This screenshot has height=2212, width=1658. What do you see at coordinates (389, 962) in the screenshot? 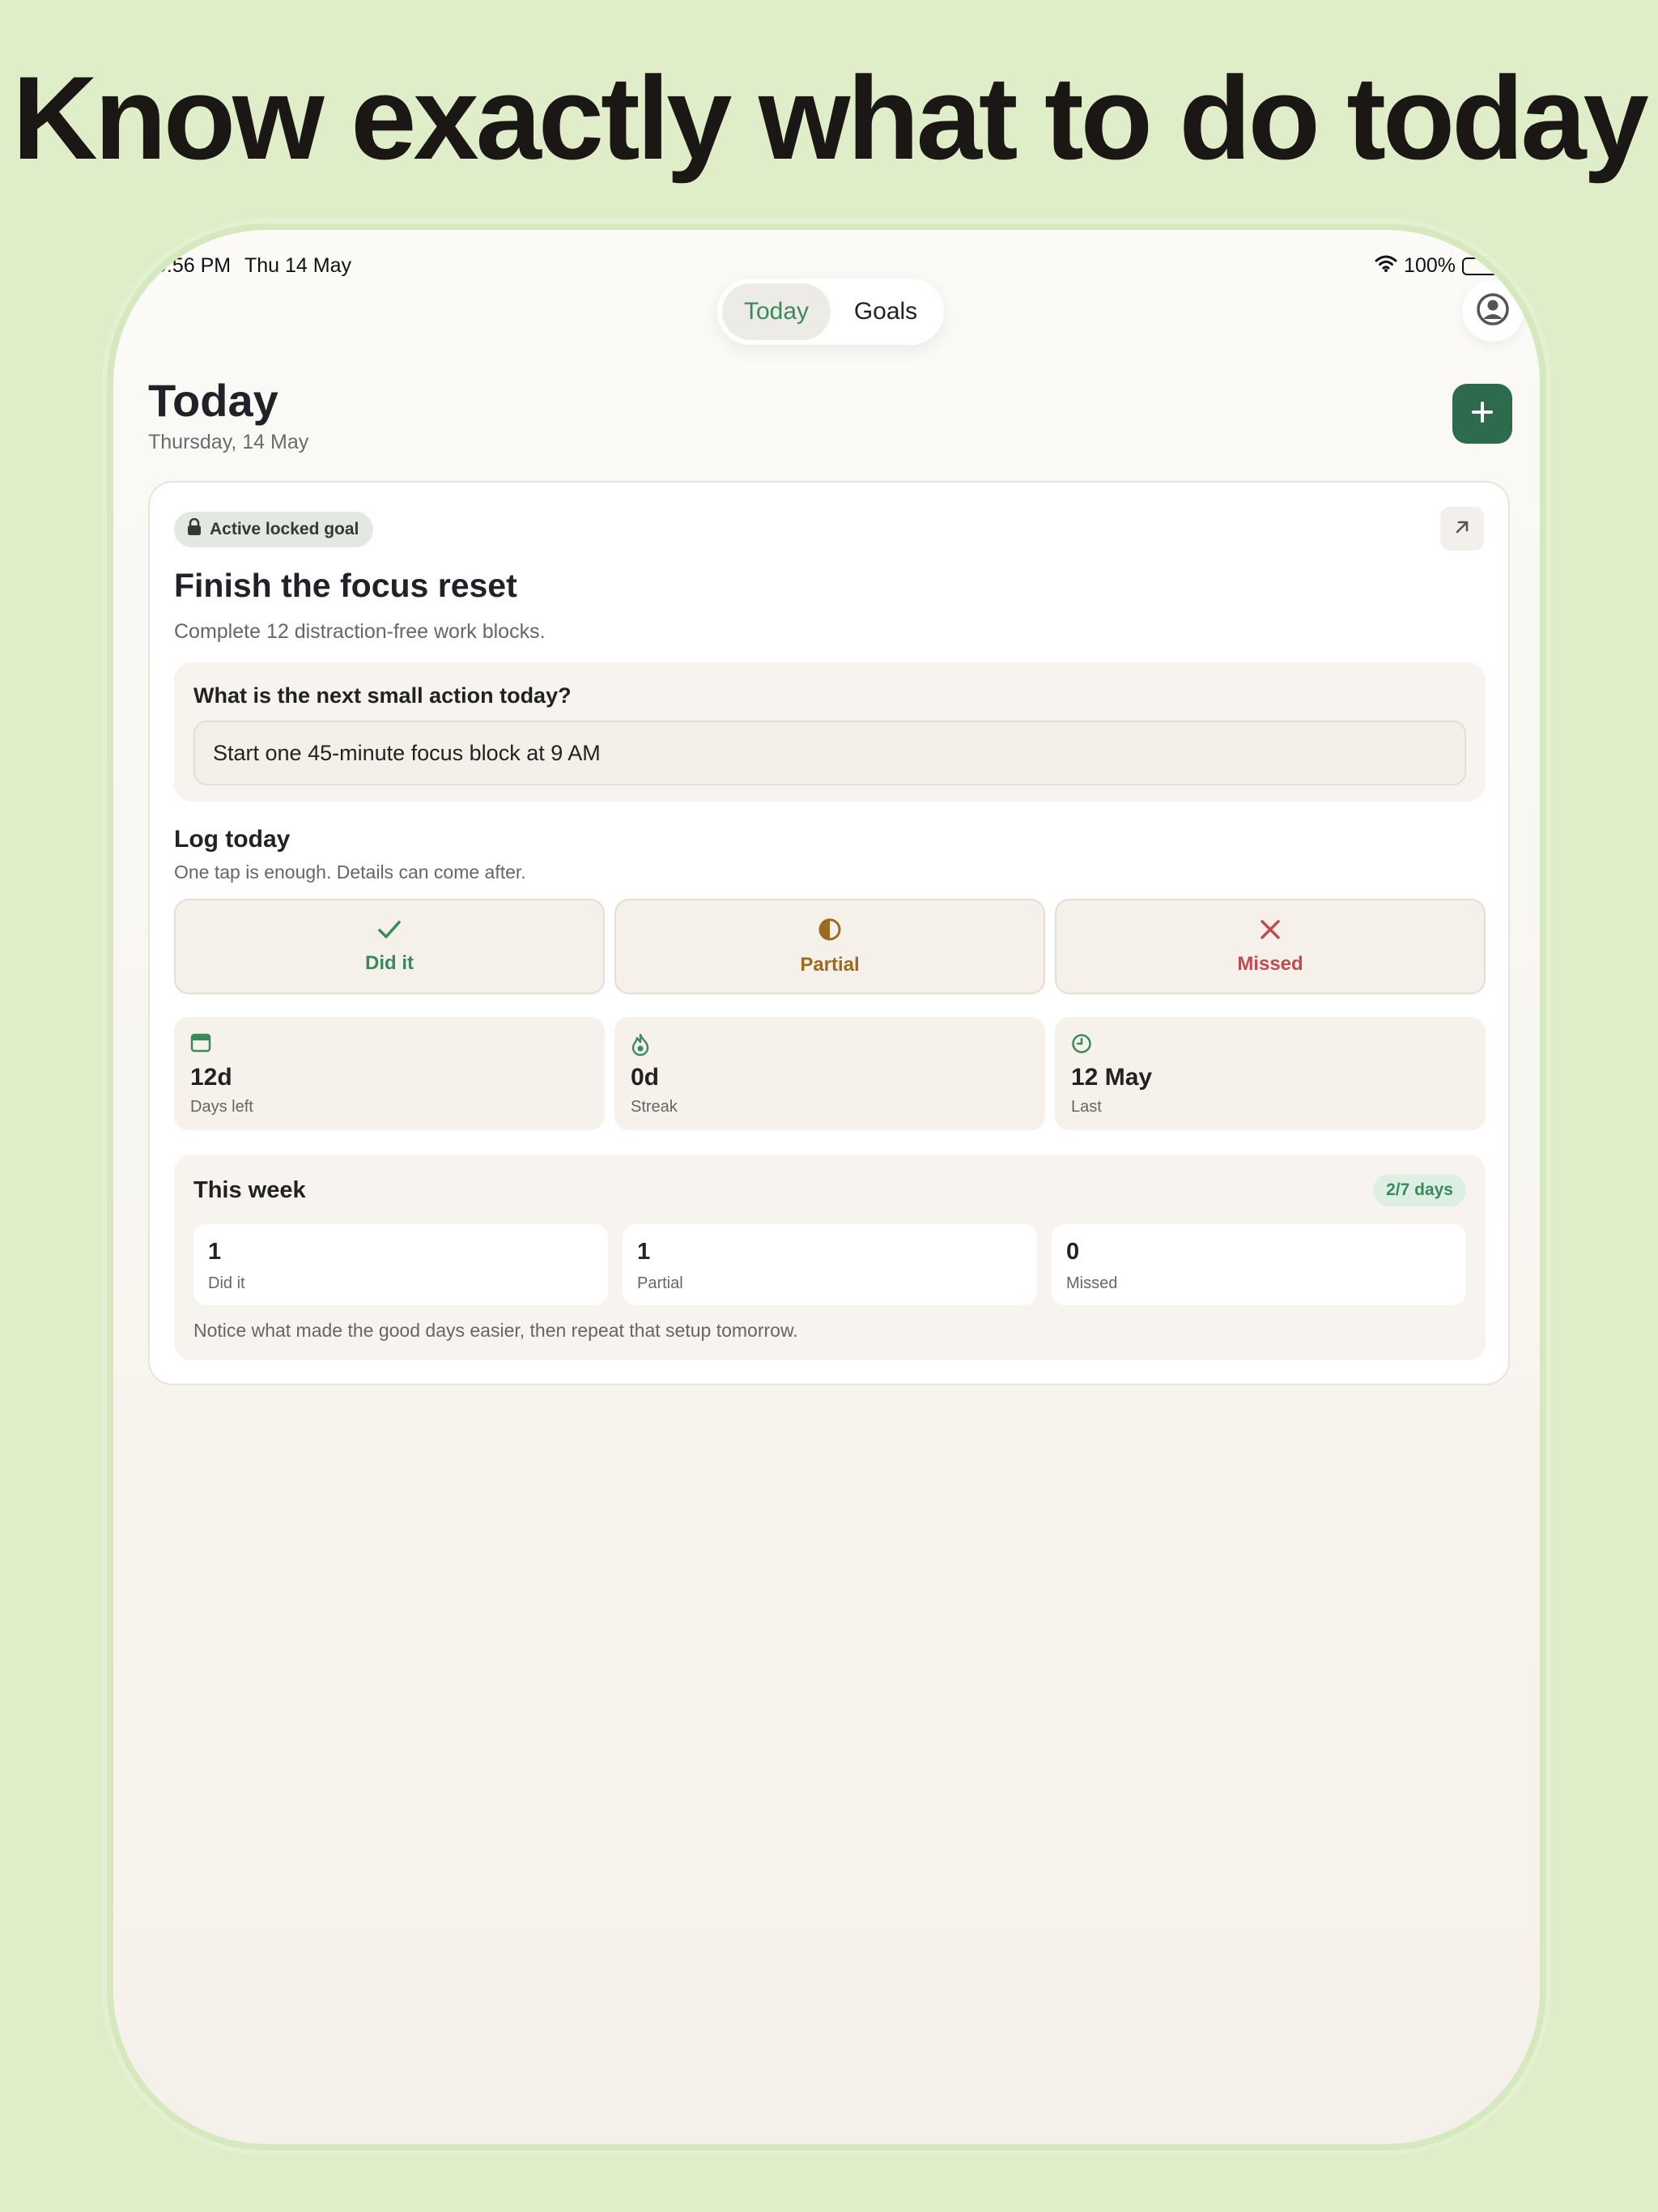
I see `log-did-it-label: Did it` at bounding box center [389, 962].